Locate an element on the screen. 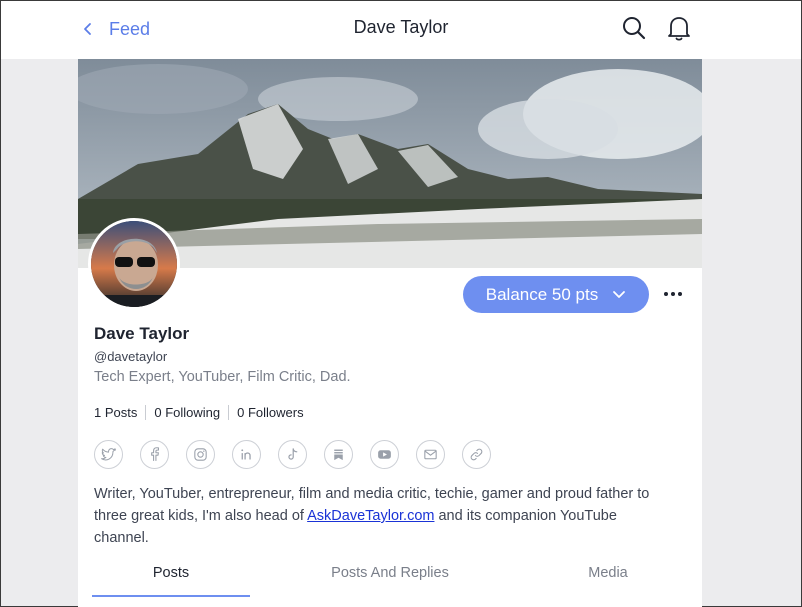 Image resolution: width=802 pixels, height=607 pixels. profile-tabs: Posts Posts And Replies Media is located at coordinates (390, 579).